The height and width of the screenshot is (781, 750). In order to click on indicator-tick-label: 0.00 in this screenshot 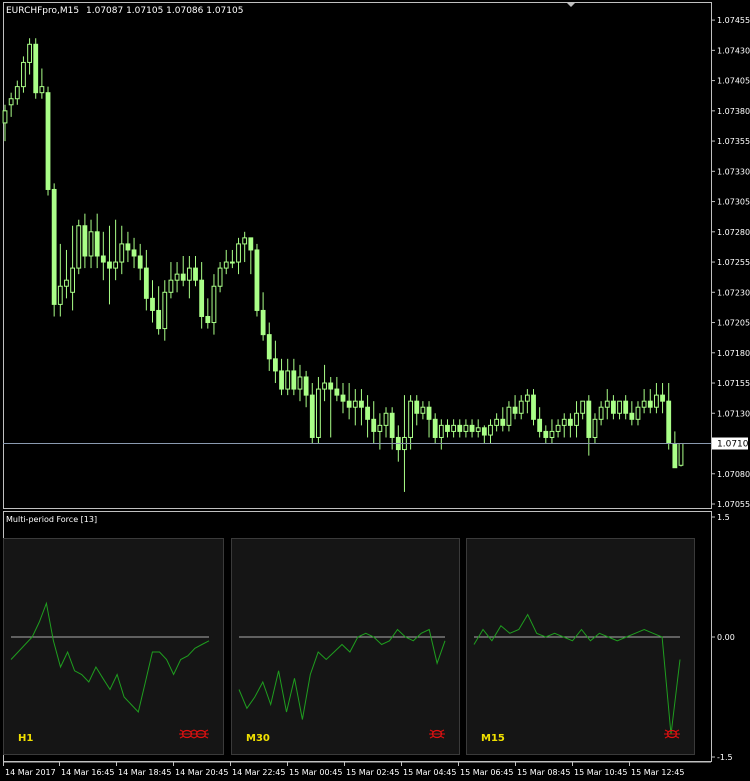, I will do `click(726, 637)`.